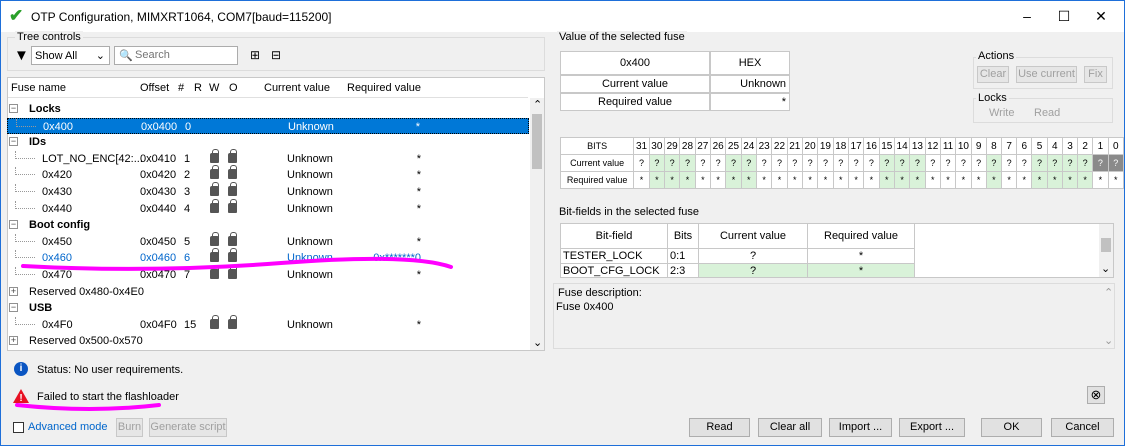 This screenshot has height=446, width=1125. What do you see at coordinates (1011, 427) in the screenshot?
I see `ok-button: OK` at bounding box center [1011, 427].